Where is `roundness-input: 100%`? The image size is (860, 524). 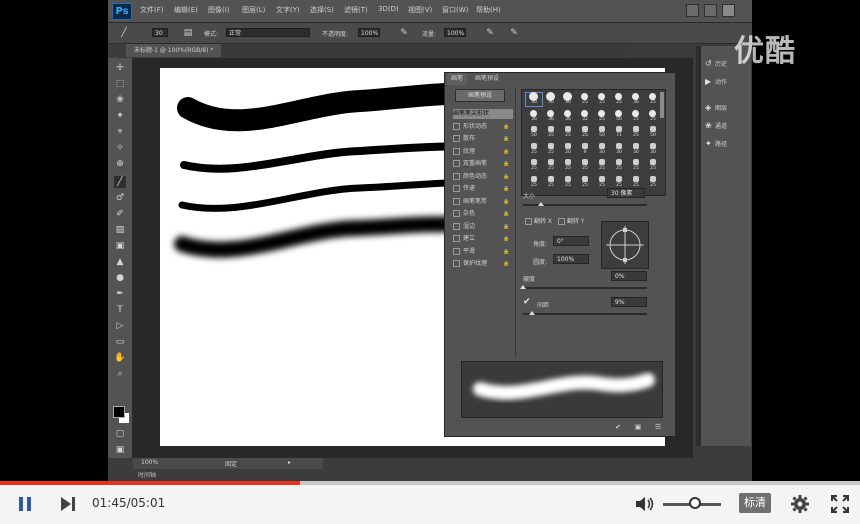 roundness-input: 100% is located at coordinates (571, 259).